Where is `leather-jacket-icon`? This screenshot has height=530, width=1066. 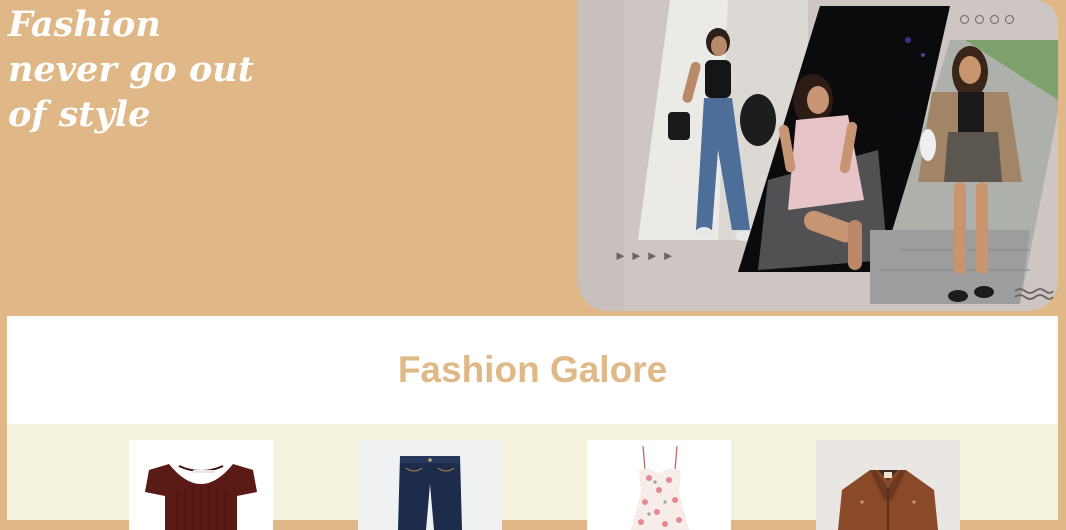 leather-jacket-icon is located at coordinates (888, 500).